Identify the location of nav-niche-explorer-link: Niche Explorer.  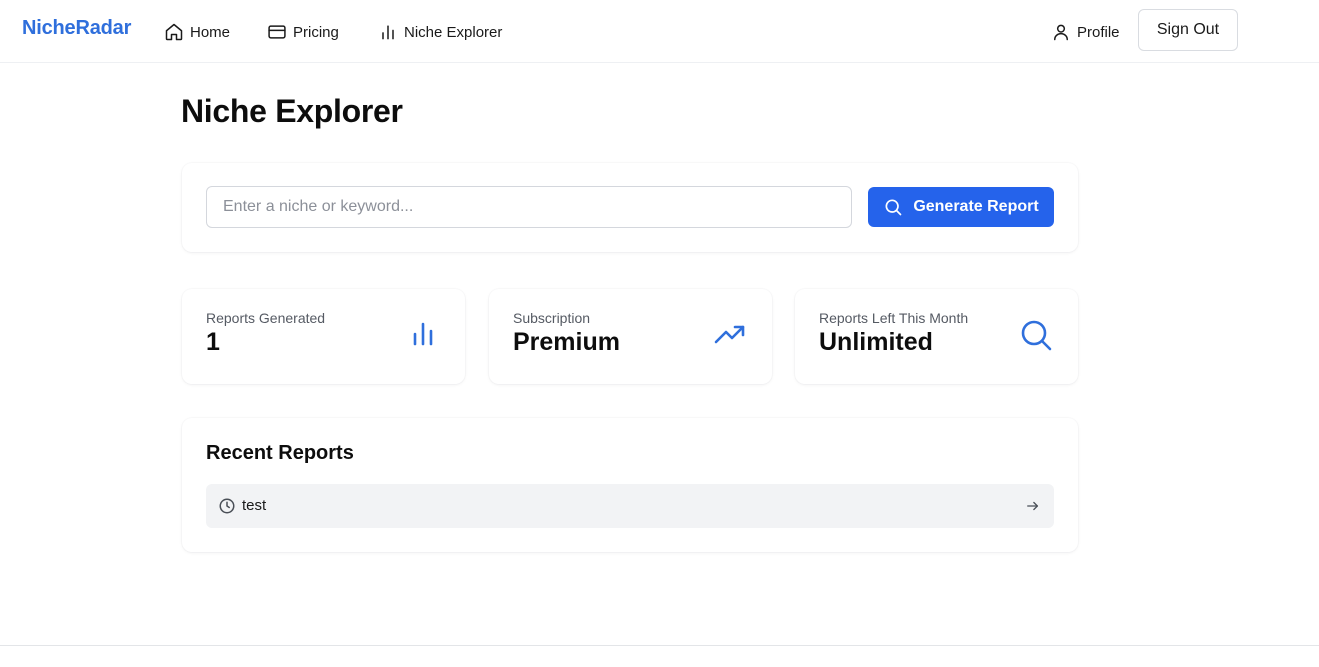
(440, 32).